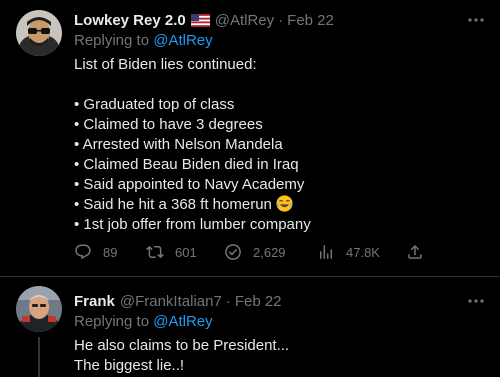 The width and height of the screenshot is (500, 377). I want to click on reply-button: 89, so click(95, 252).